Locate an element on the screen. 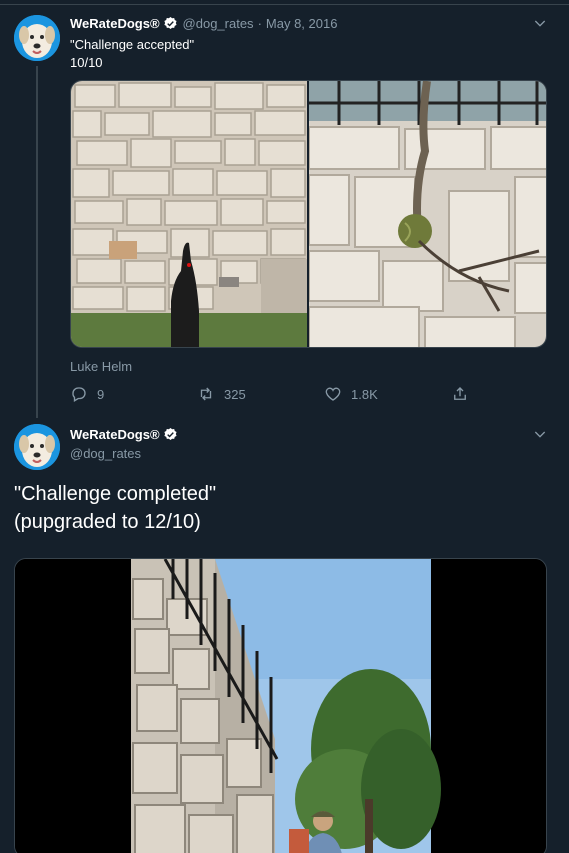 The height and width of the screenshot is (853, 569). like-button: 1.8K is located at coordinates (351, 394).